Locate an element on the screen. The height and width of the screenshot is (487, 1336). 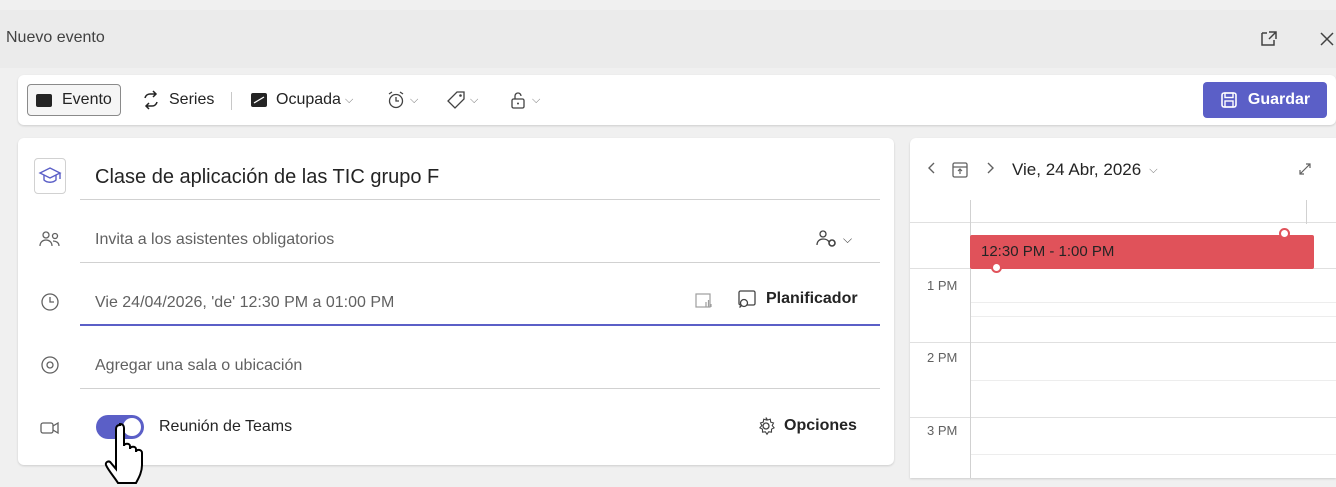
location-input: Agregar una sala o ubicación is located at coordinates (198, 366).